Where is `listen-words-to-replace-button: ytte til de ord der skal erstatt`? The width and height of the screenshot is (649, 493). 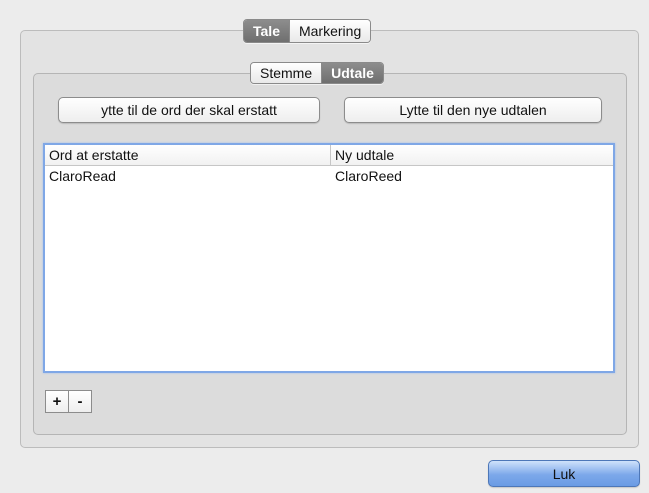 listen-words-to-replace-button: ytte til de ord der skal erstatt is located at coordinates (189, 110).